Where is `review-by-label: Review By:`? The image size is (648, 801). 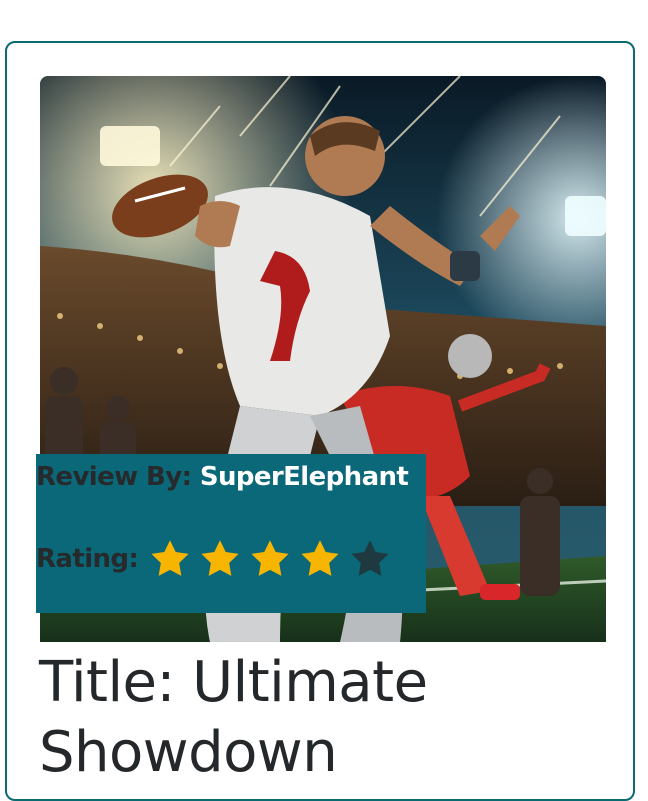 review-by-label: Review By: is located at coordinates (114, 477).